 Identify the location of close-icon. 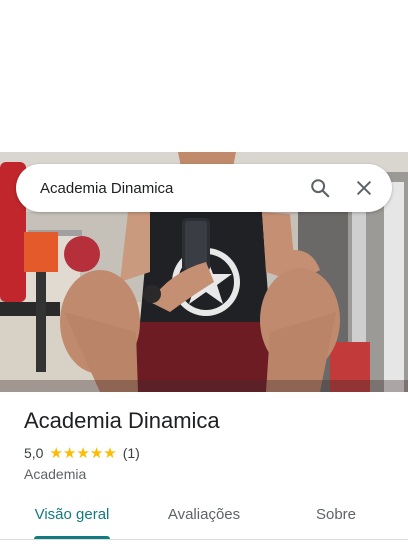
(364, 188).